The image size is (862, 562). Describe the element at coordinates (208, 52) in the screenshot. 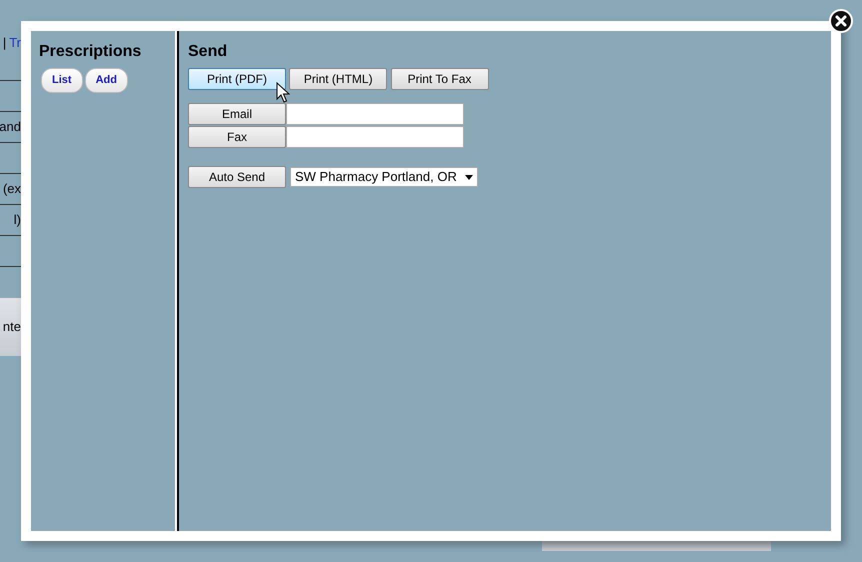

I see `section-title: Send` at that location.